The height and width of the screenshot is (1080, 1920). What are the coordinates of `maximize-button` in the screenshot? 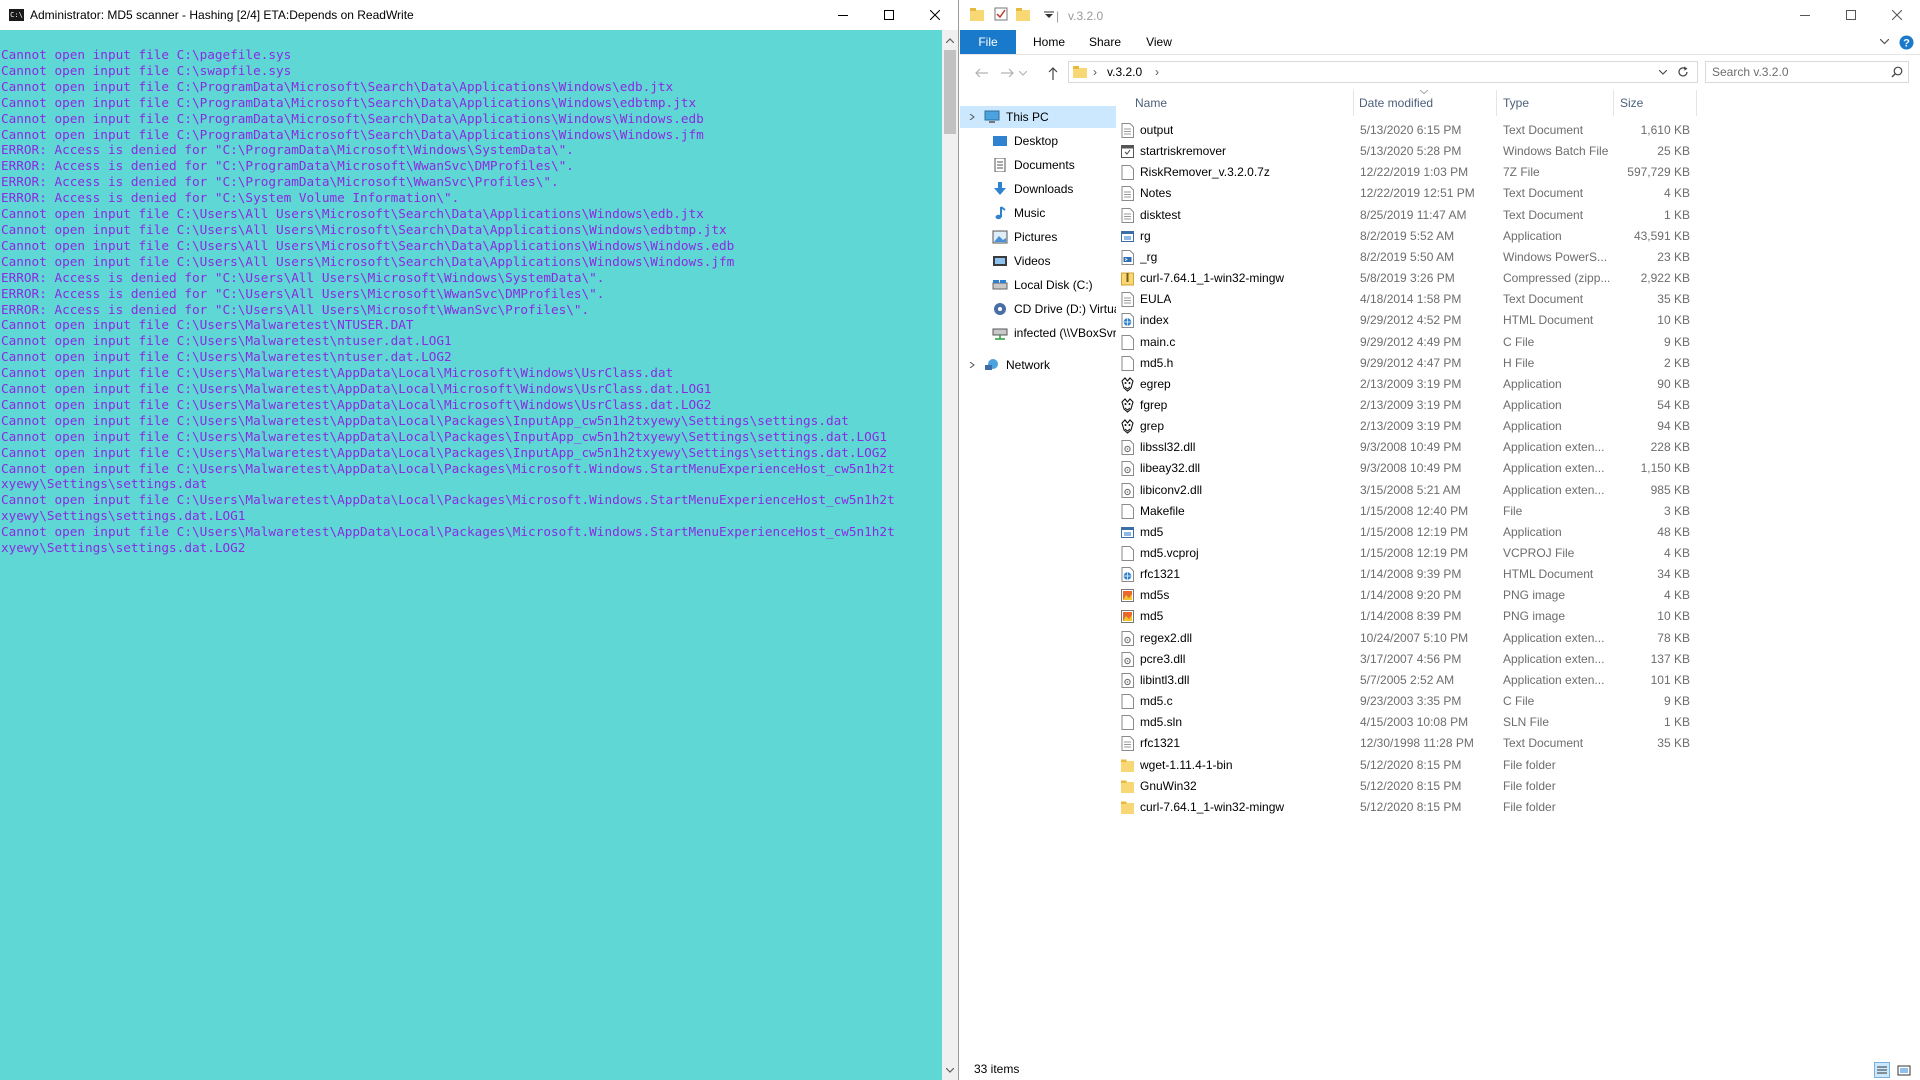 It's located at (889, 15).